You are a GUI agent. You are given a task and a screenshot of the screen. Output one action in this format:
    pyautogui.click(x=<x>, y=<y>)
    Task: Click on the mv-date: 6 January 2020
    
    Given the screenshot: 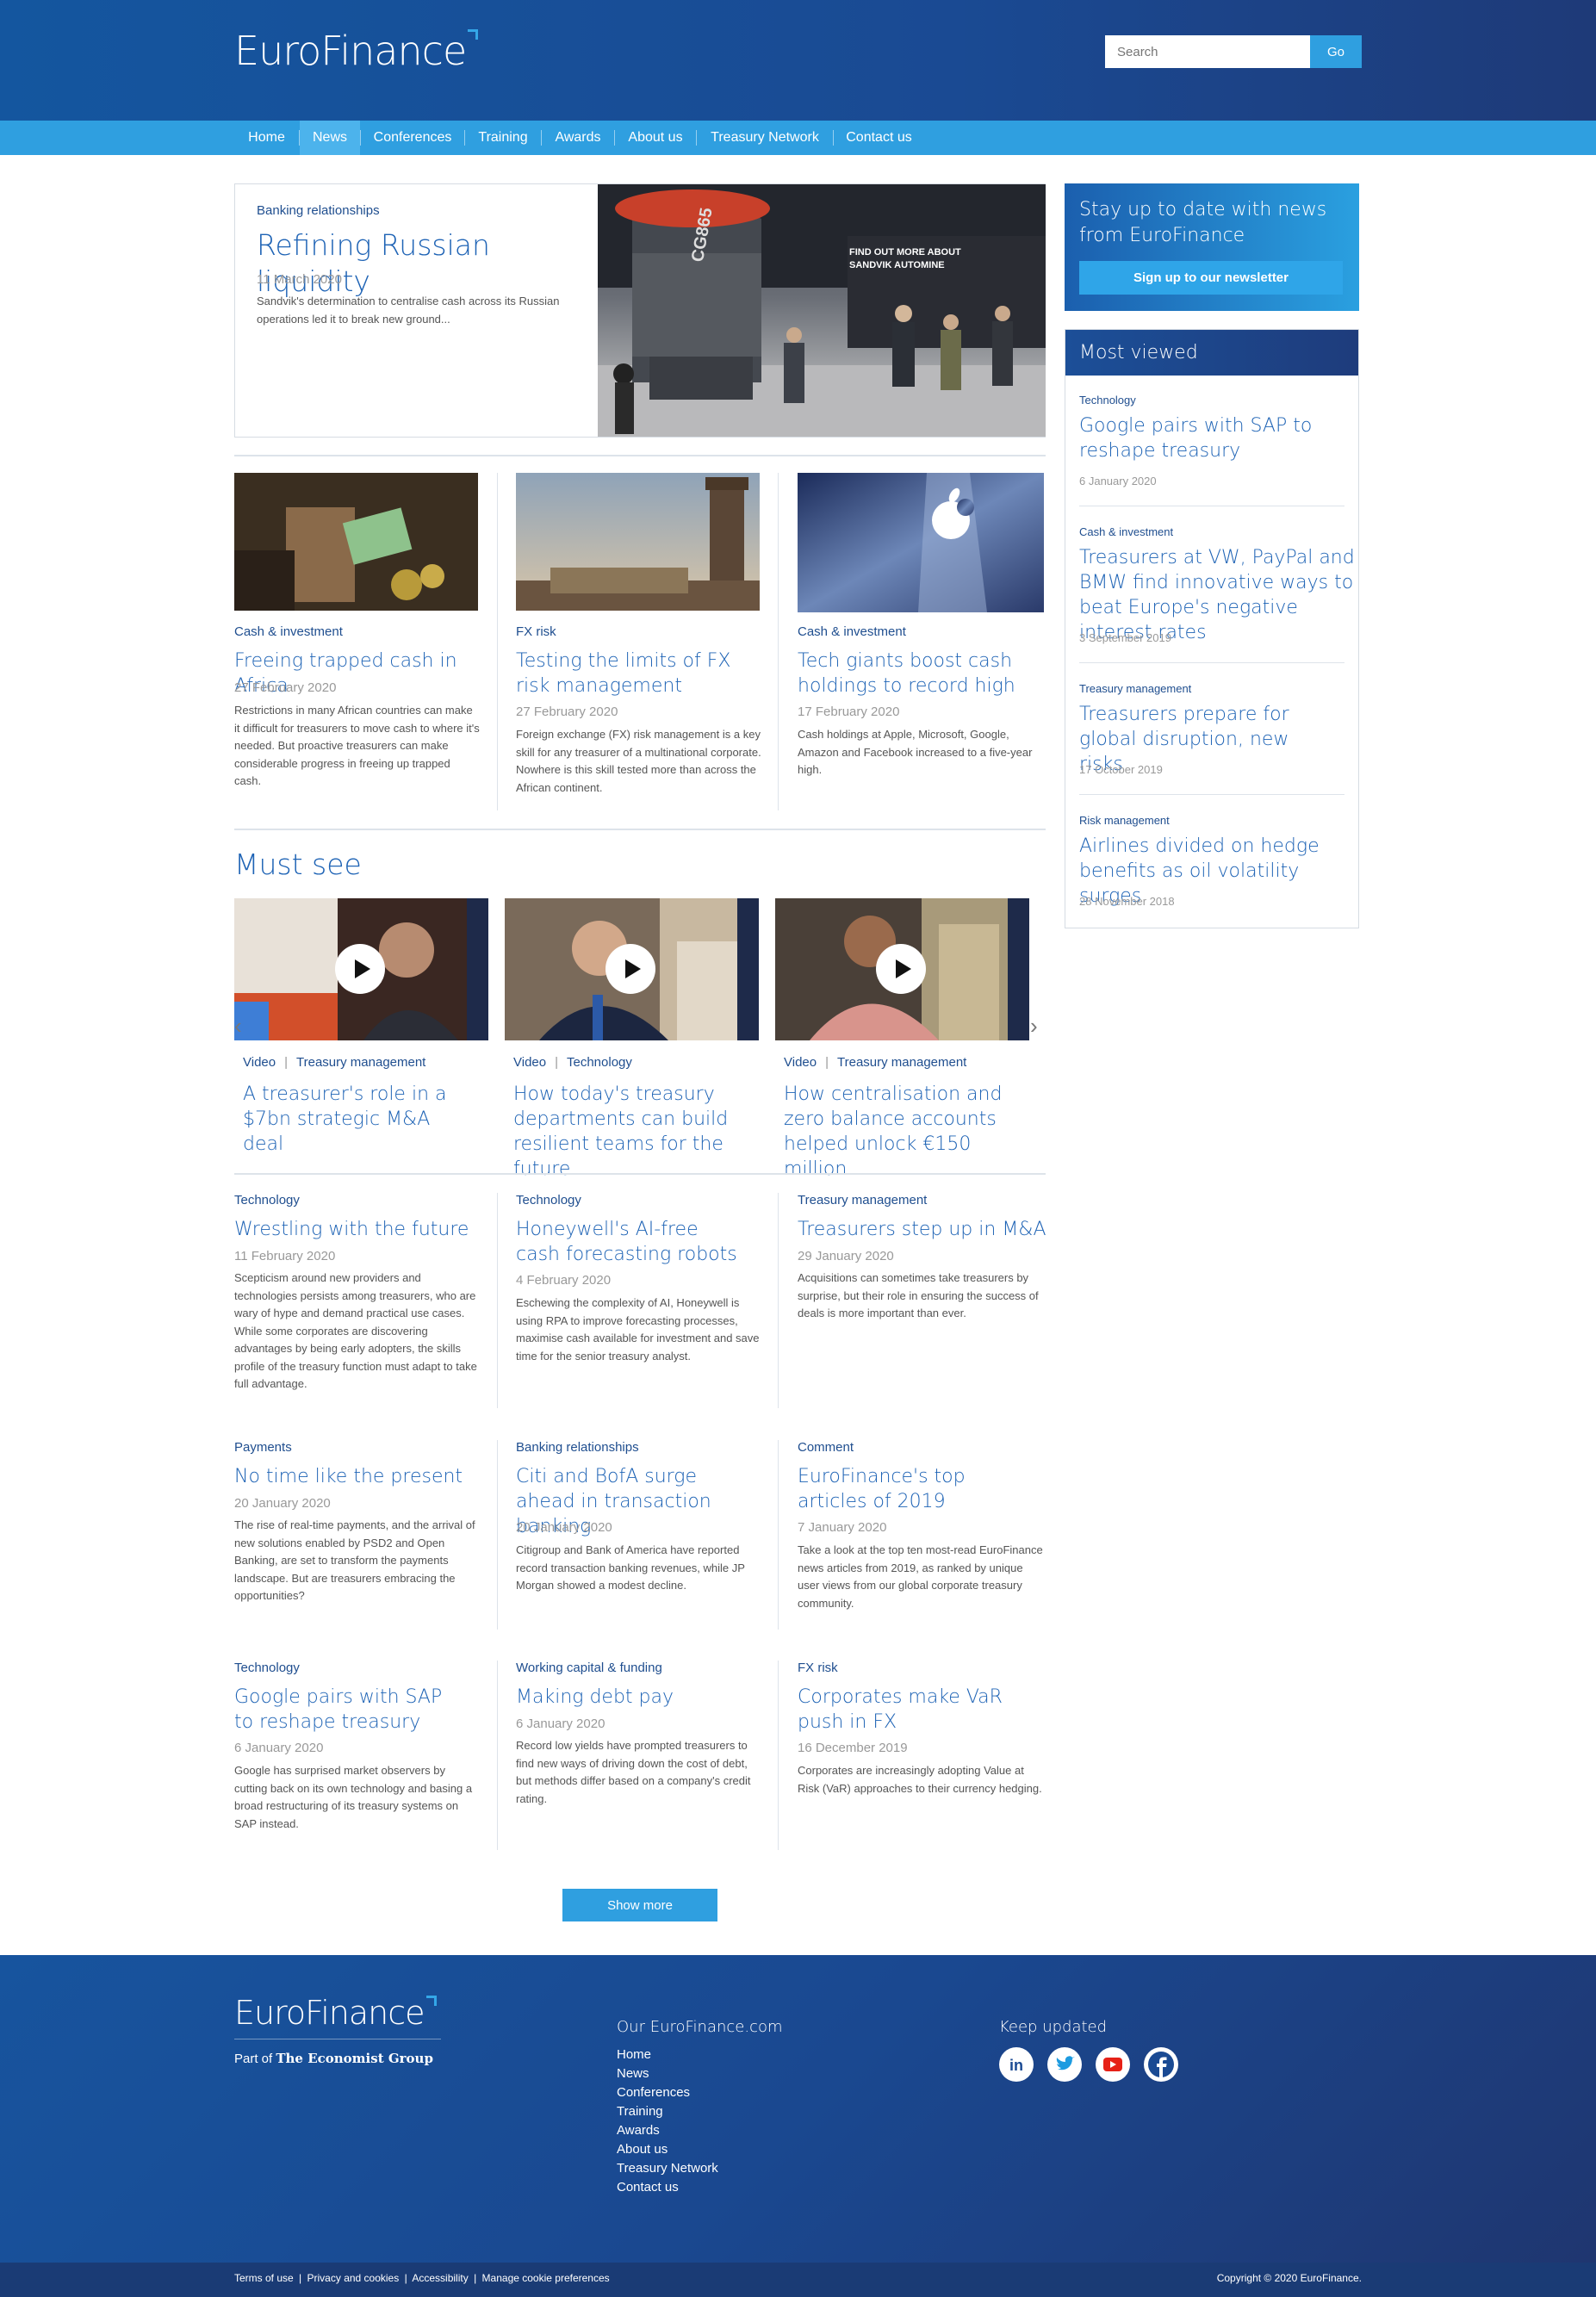 What is the action you would take?
    pyautogui.click(x=1118, y=481)
    